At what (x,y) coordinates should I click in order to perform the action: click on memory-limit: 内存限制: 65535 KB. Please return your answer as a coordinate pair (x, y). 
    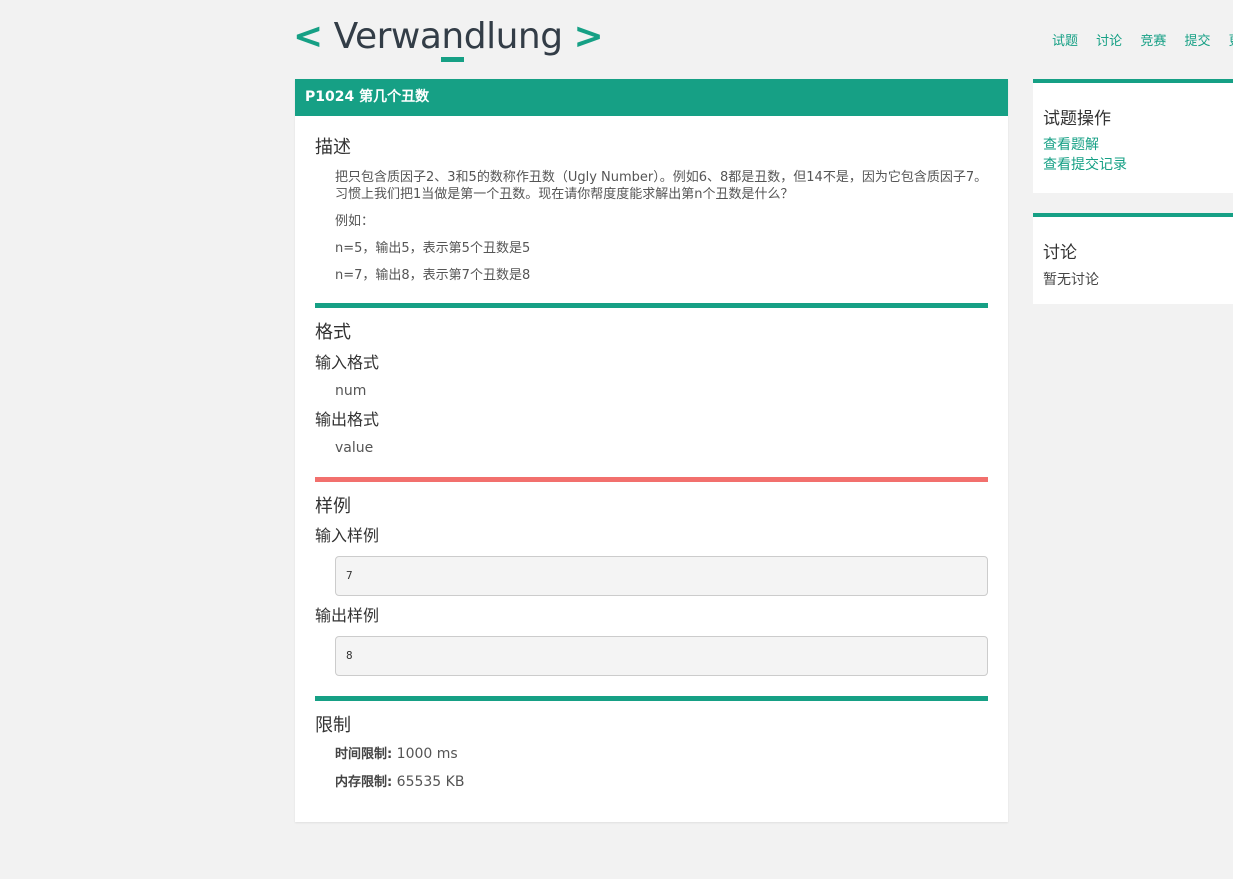
    Looking at the image, I should click on (651, 782).